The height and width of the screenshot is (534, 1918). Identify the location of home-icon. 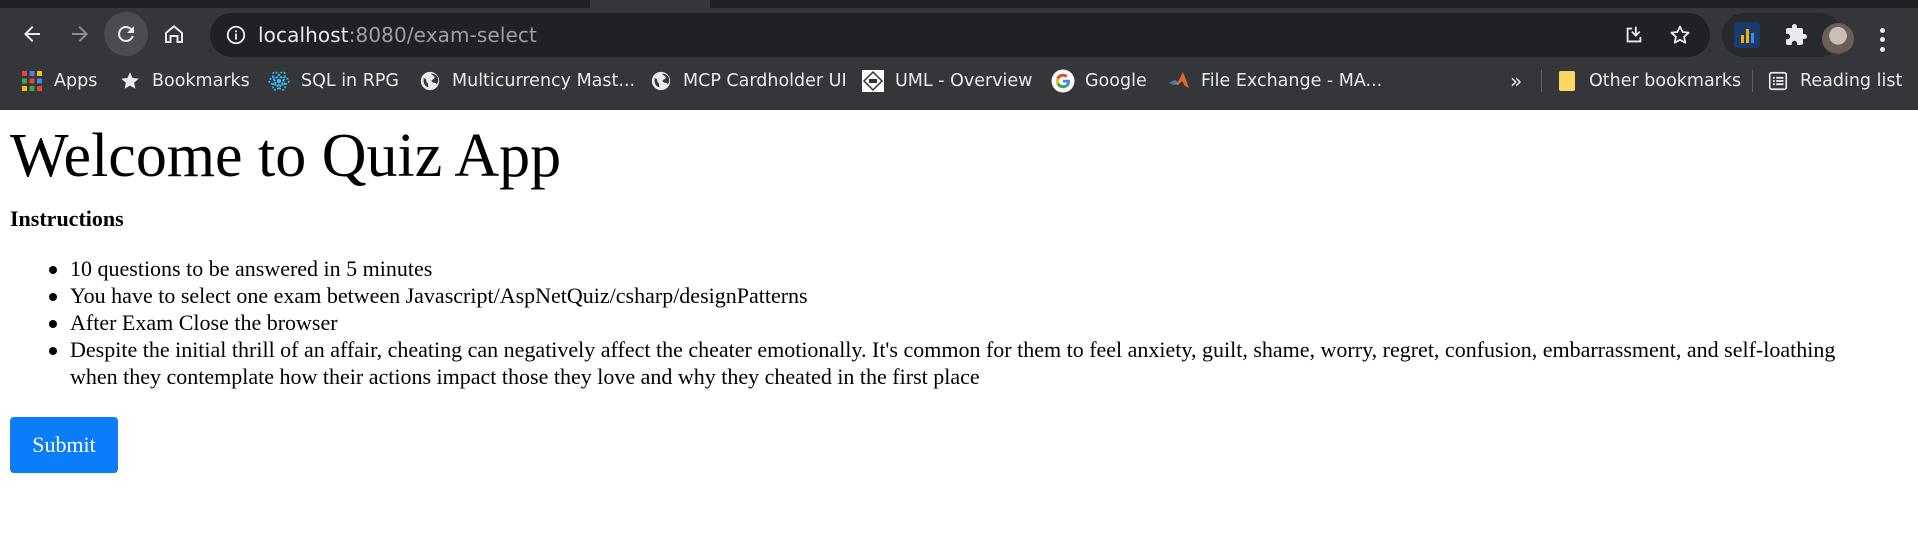
(174, 34).